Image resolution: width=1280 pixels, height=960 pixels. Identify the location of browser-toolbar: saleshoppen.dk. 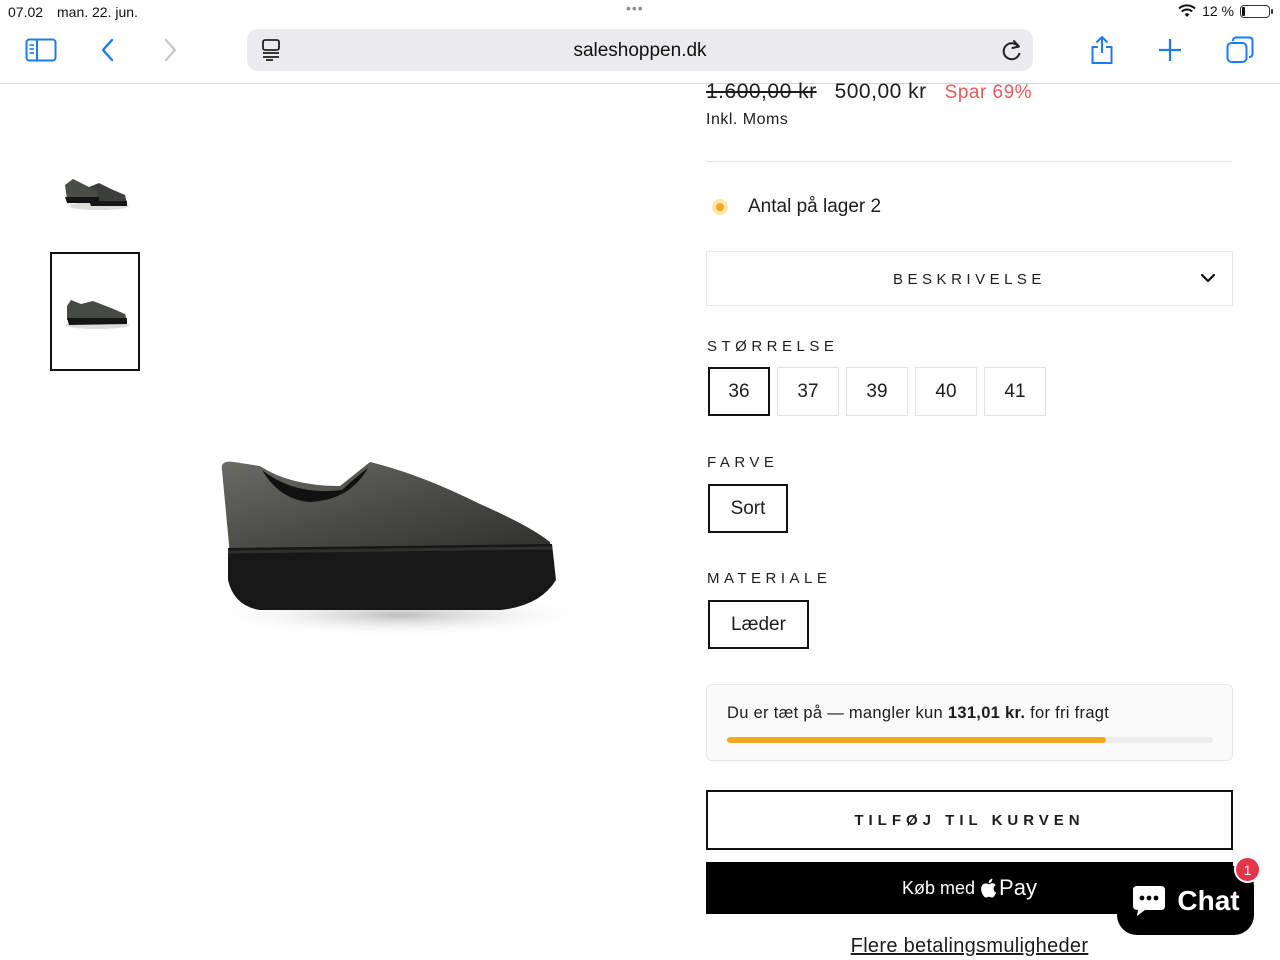
(640, 53).